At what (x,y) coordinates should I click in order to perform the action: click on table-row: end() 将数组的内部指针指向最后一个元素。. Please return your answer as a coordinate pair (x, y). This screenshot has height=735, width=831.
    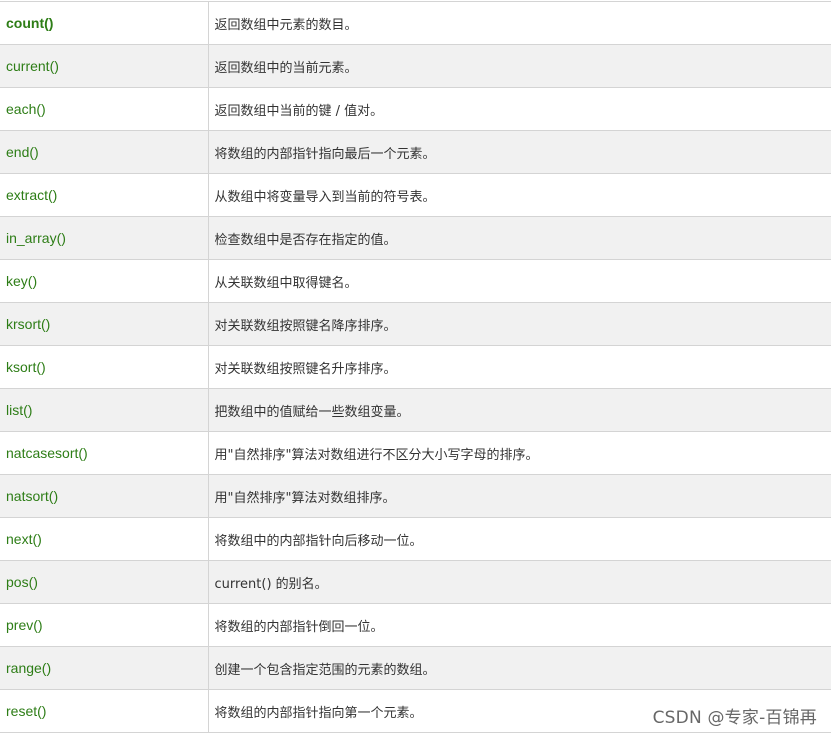
    Looking at the image, I should click on (415, 152).